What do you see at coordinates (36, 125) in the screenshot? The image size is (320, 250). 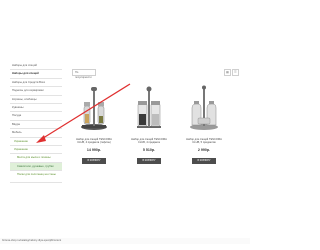 I see `sidebar-item-7: Вёдра` at bounding box center [36, 125].